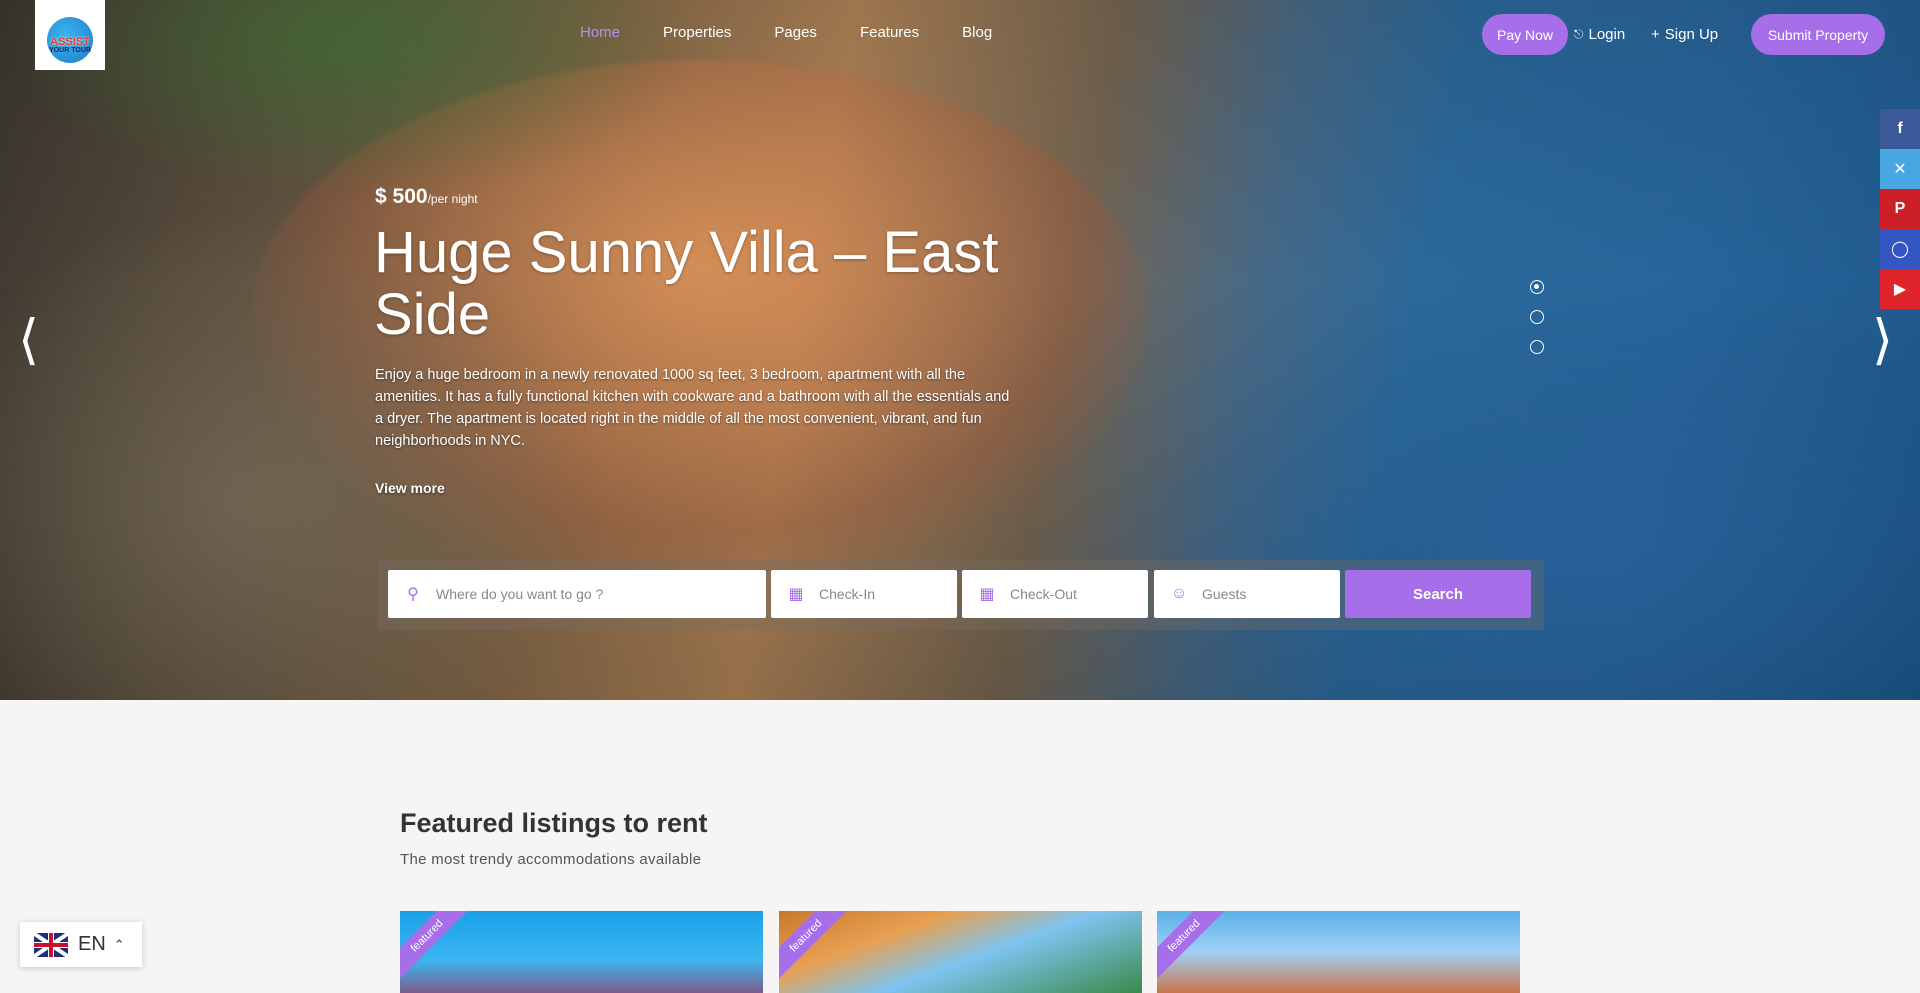 This screenshot has width=1920, height=993. I want to click on language-switcher: EN ⌃, so click(81, 944).